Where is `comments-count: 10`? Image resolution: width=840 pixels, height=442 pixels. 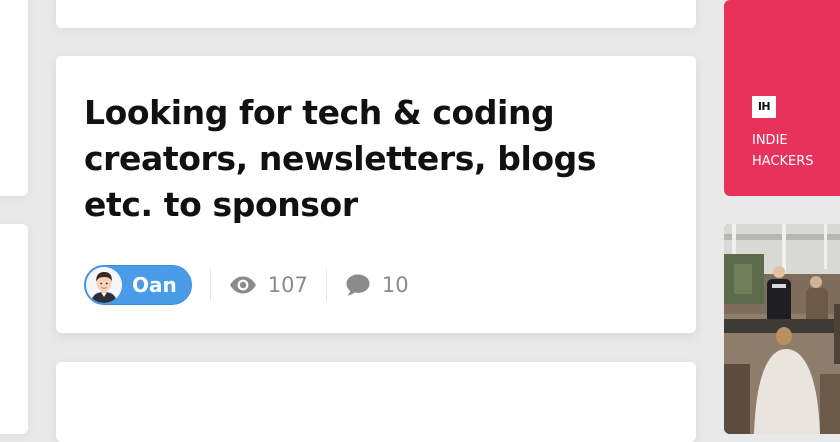
comments-count: 10 is located at coordinates (395, 285).